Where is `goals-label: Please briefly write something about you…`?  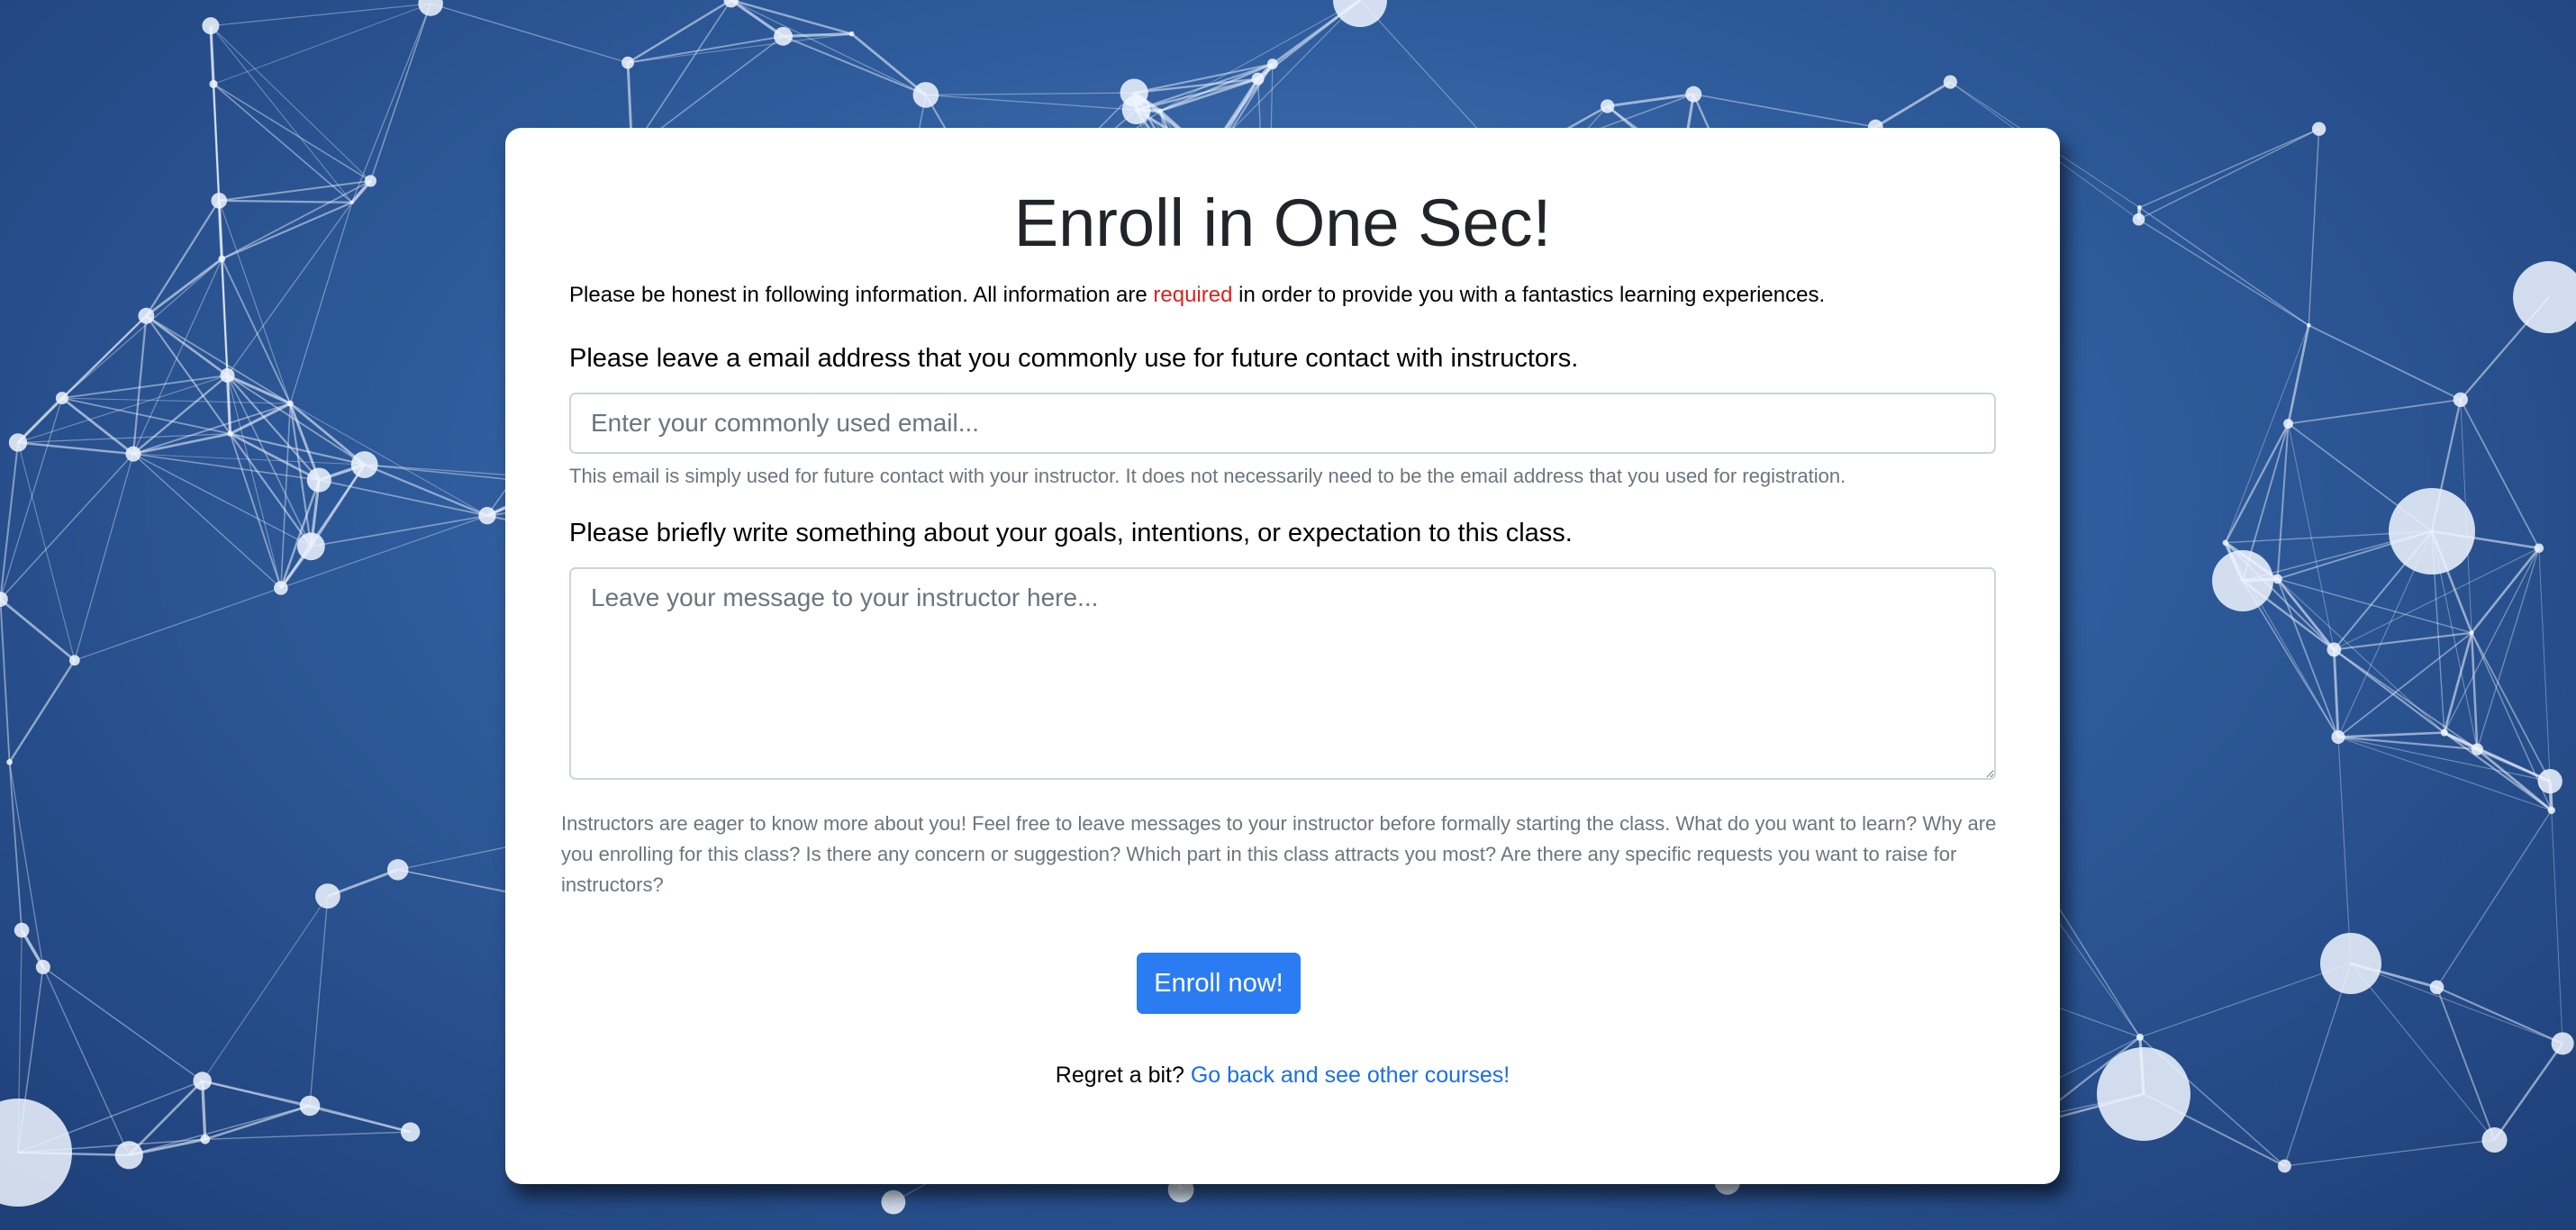 goals-label: Please briefly write something about you… is located at coordinates (1071, 533).